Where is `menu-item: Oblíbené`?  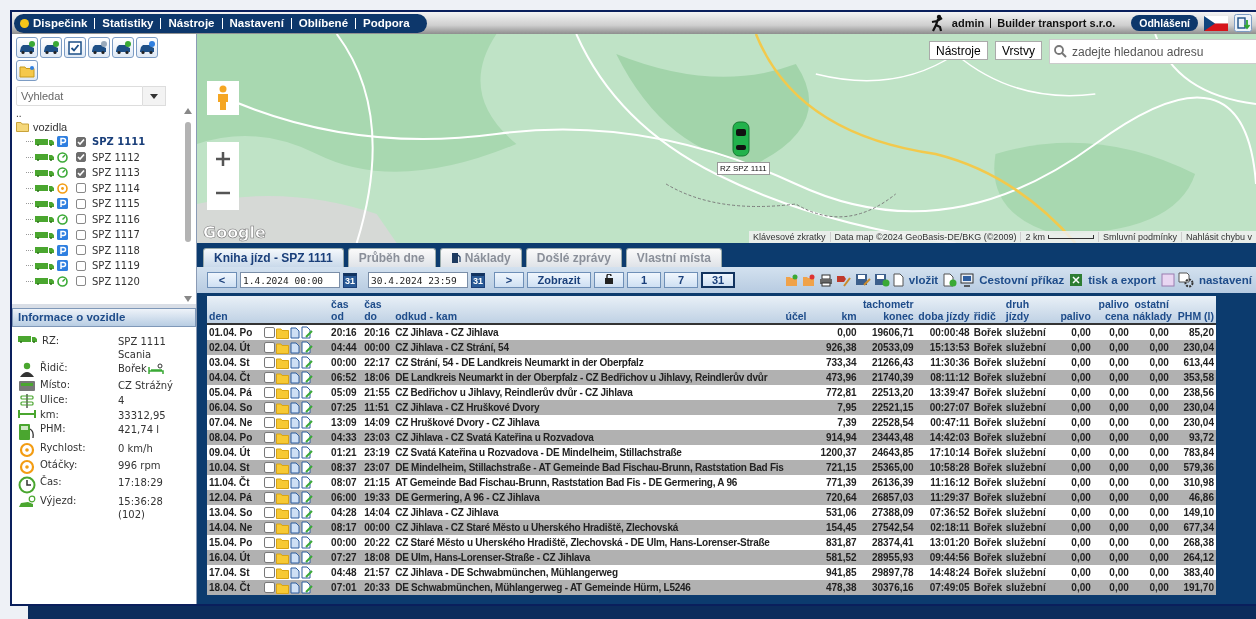 menu-item: Oblíbené is located at coordinates (323, 23).